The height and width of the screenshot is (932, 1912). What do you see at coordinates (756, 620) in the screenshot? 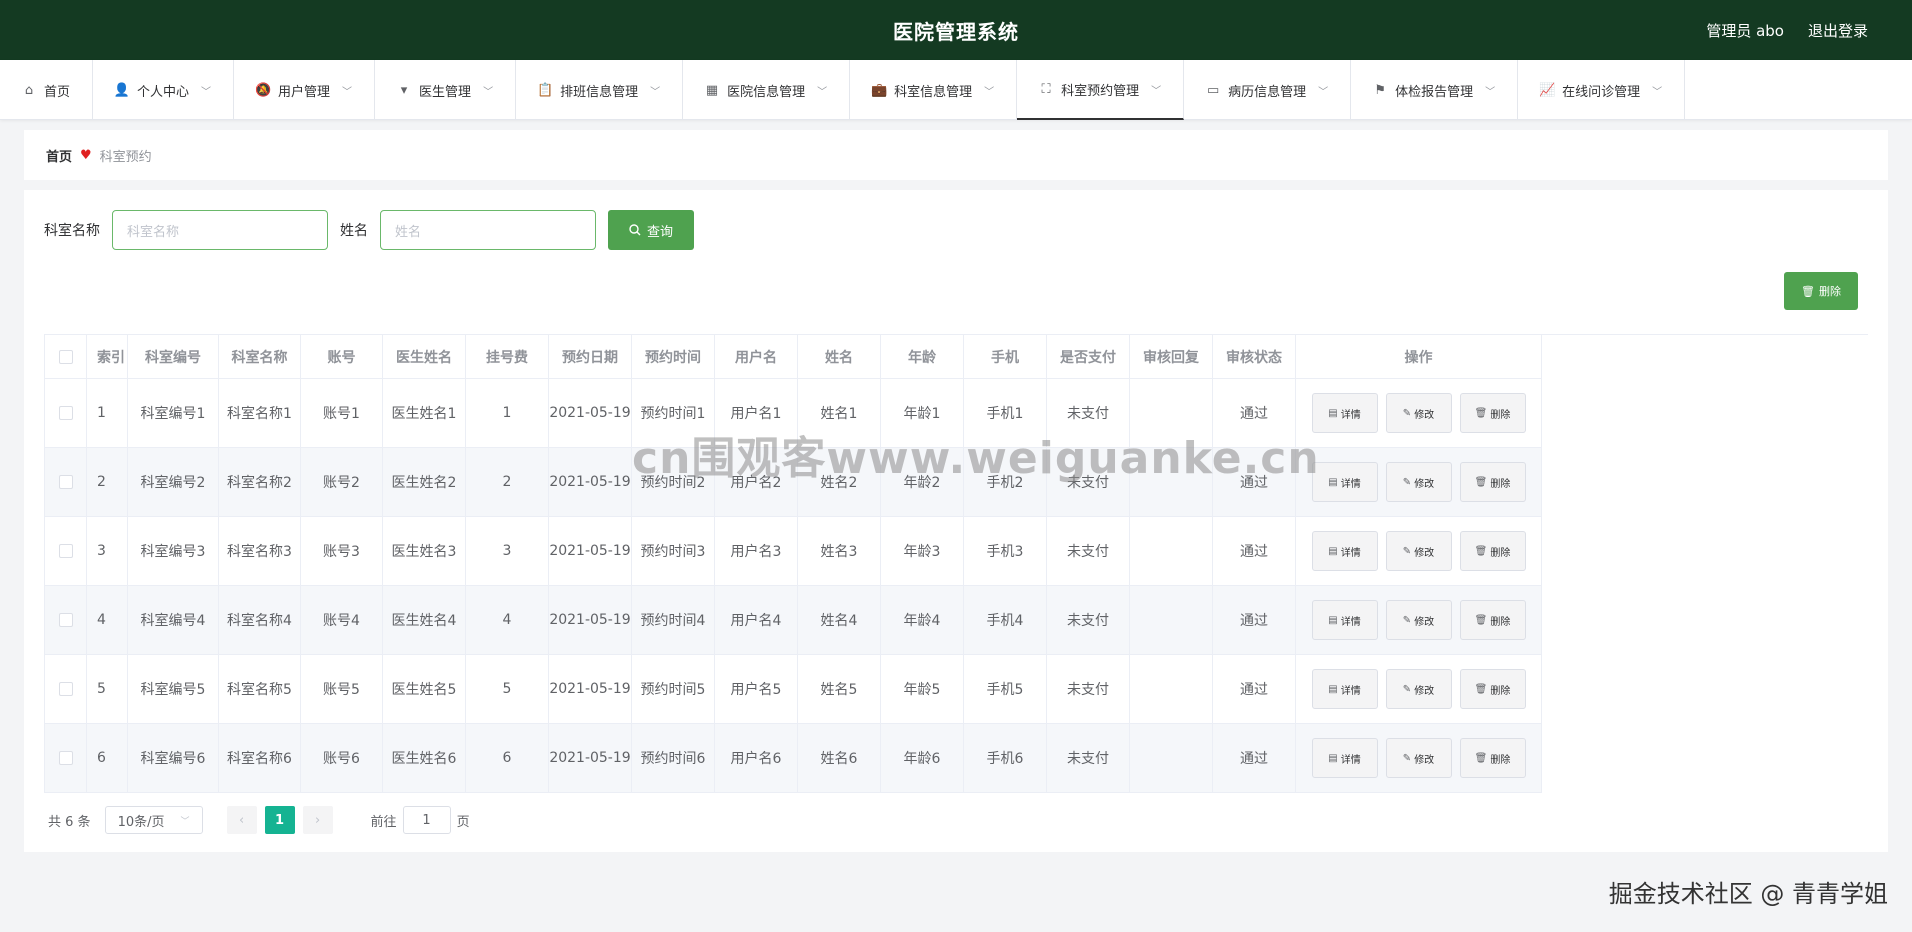
I see `table-cell: 用户名4` at bounding box center [756, 620].